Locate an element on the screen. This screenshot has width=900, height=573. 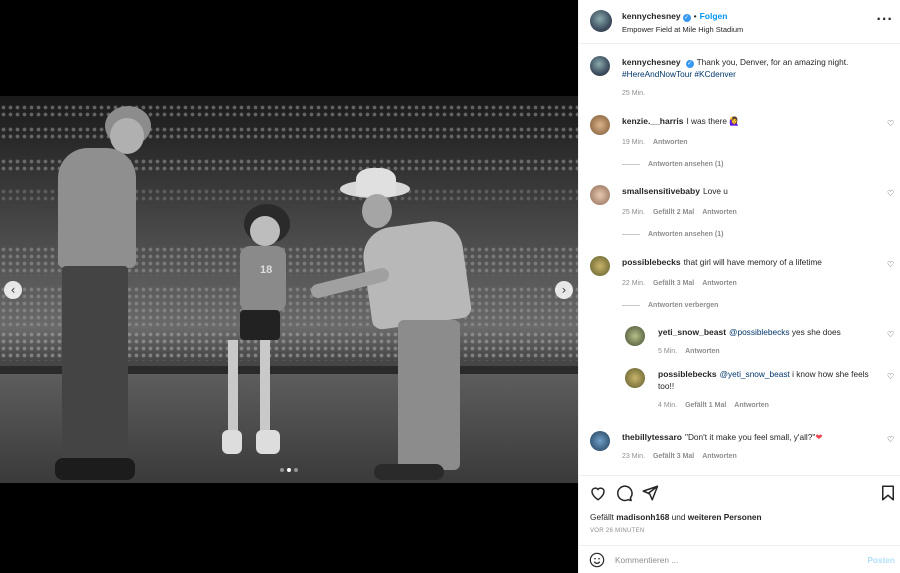
jersey-number: 18 is located at coordinates (263, 279).